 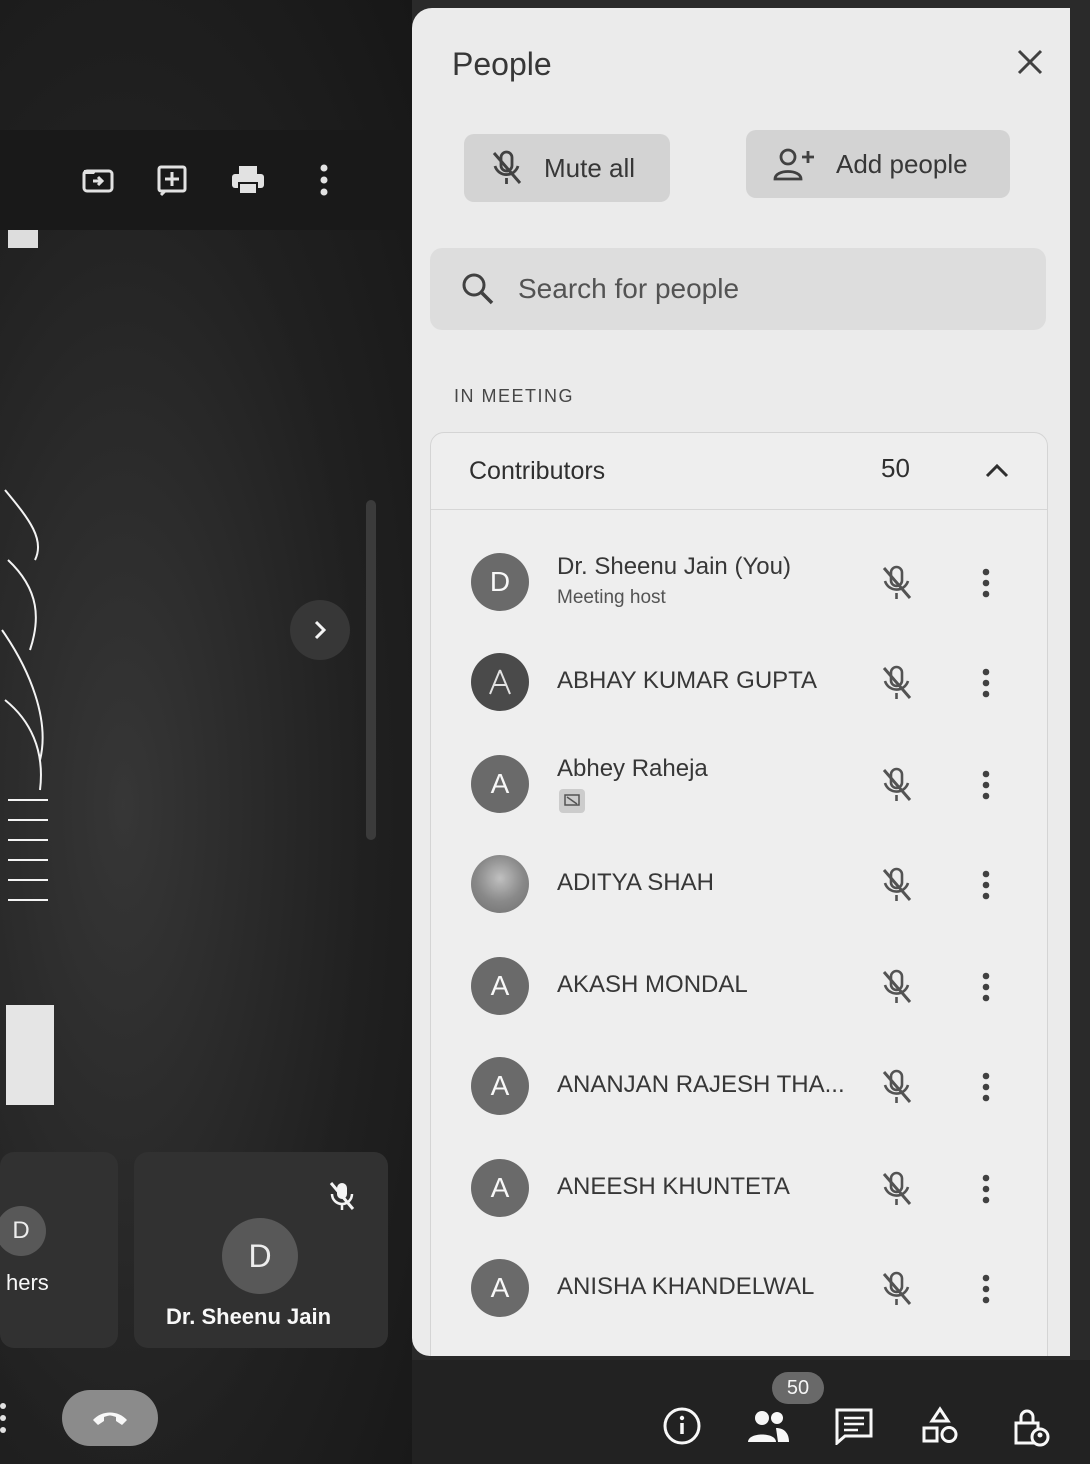 I want to click on activities-icon, so click(x=940, y=1426).